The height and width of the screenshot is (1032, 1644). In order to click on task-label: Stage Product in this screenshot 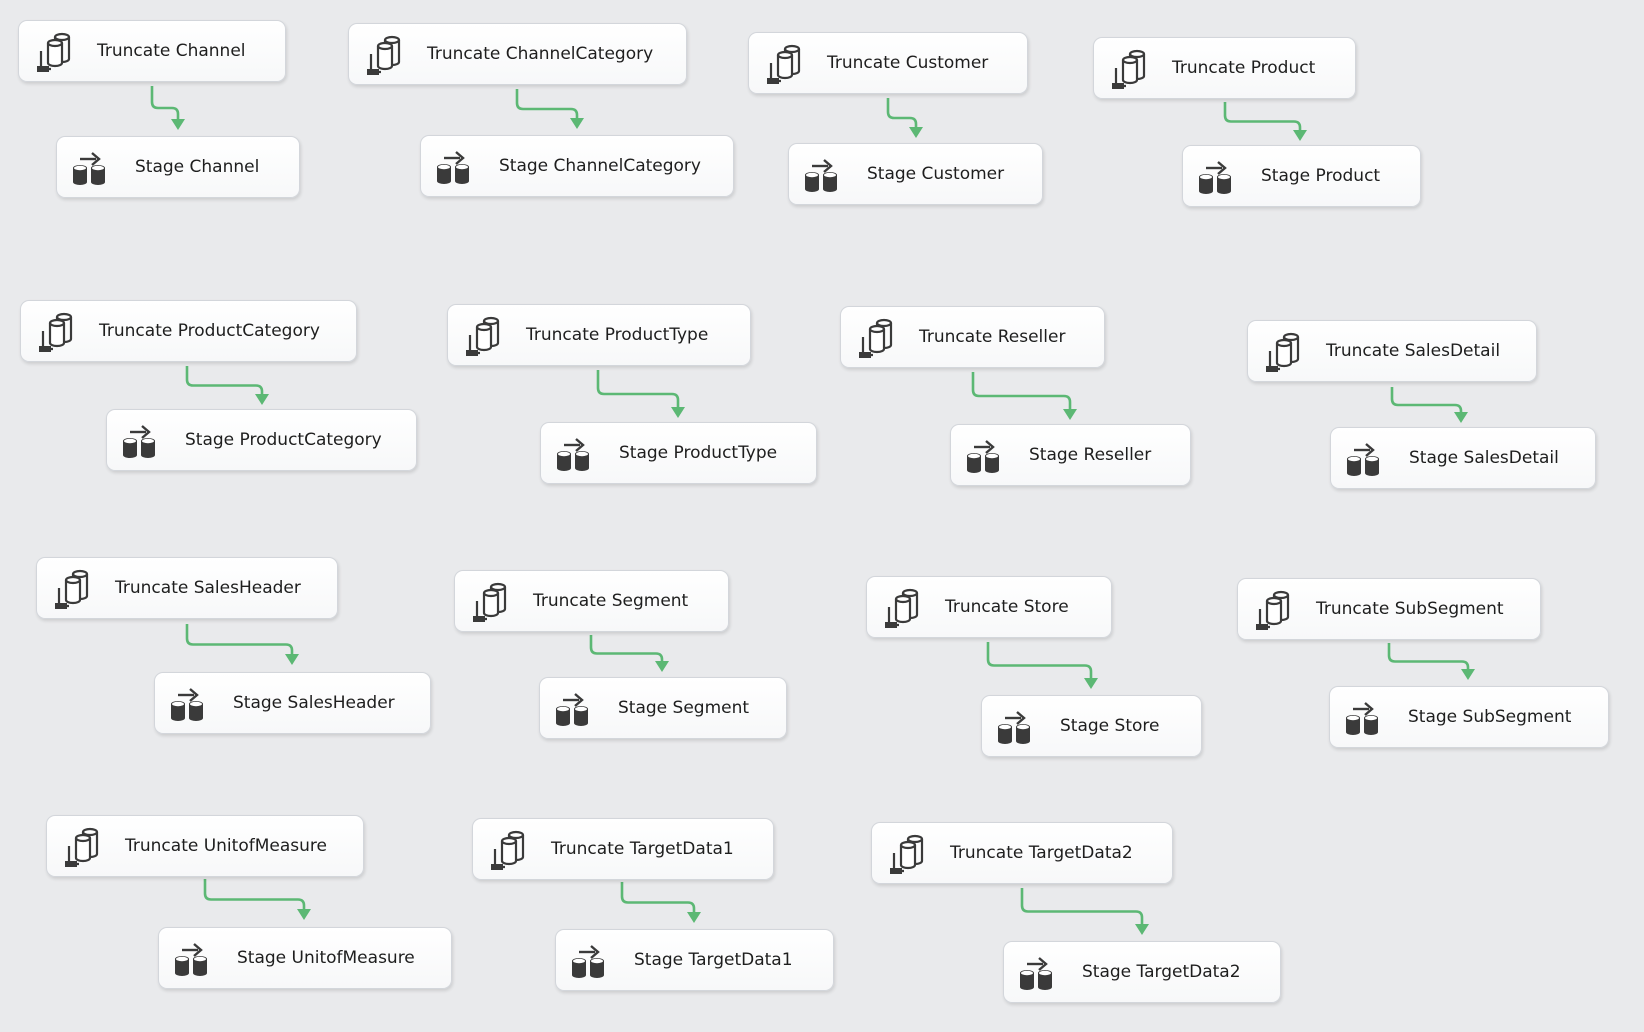, I will do `click(1321, 176)`.